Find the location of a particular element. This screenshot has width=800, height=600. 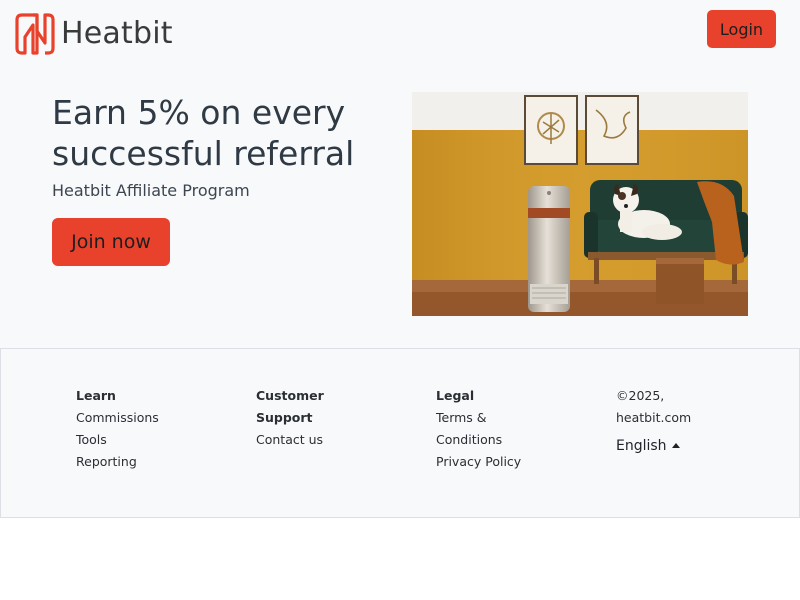

language-label: English is located at coordinates (641, 446).